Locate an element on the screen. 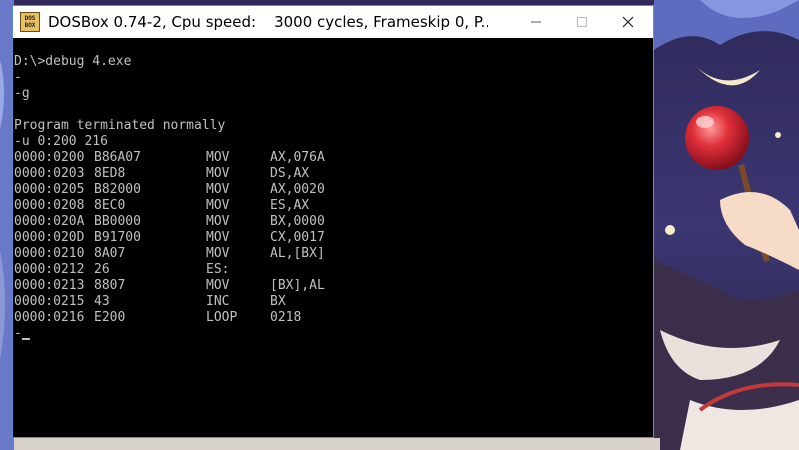 This screenshot has width=799, height=450. disassembly-row: 0000:0212 26 ES: is located at coordinates (333, 270).